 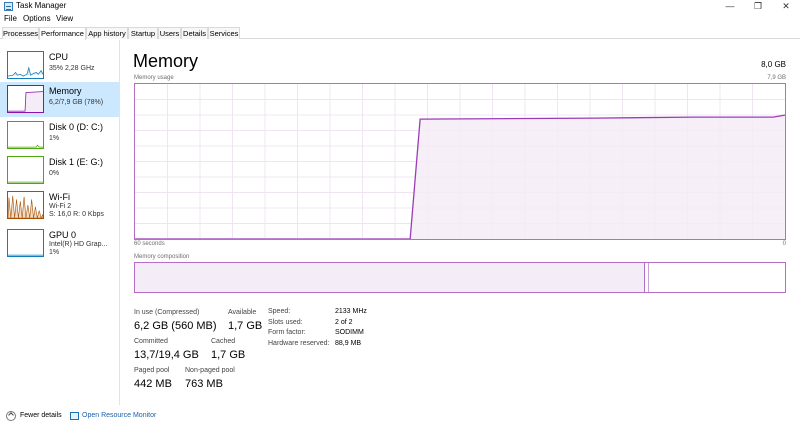 What do you see at coordinates (54, 173) in the screenshot?
I see `sidebar-sublabel: 0%` at bounding box center [54, 173].